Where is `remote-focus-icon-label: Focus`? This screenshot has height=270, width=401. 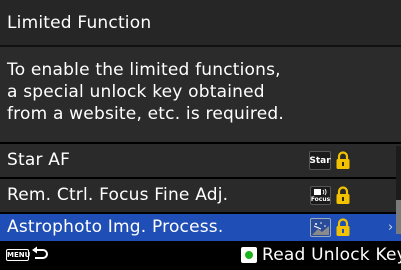
remote-focus-icon-label: Focus is located at coordinates (320, 199).